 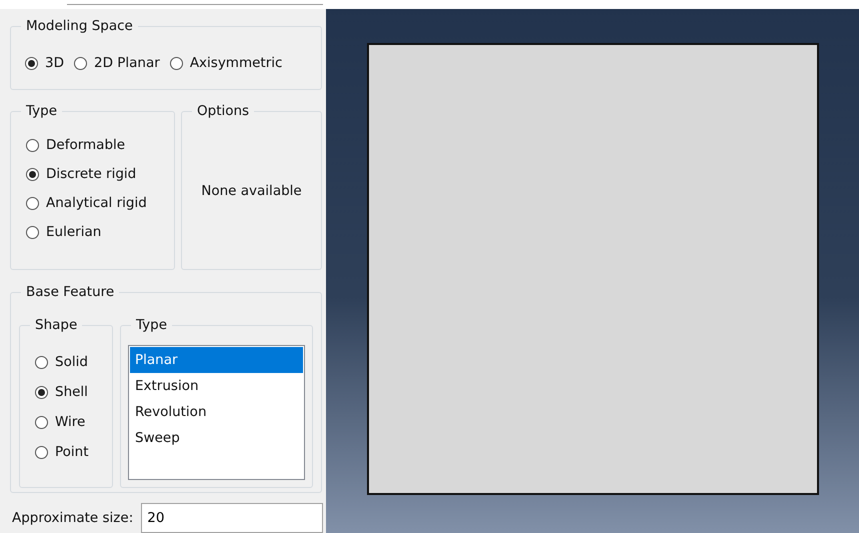 I want to click on input-field: 20, so click(x=232, y=518).